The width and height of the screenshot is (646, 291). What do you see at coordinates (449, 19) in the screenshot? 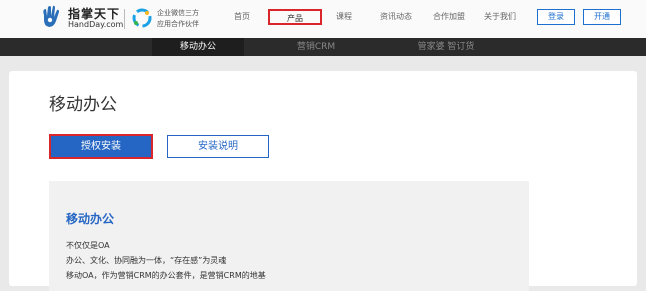
I see `nav-partnership: 合作加盟` at bounding box center [449, 19].